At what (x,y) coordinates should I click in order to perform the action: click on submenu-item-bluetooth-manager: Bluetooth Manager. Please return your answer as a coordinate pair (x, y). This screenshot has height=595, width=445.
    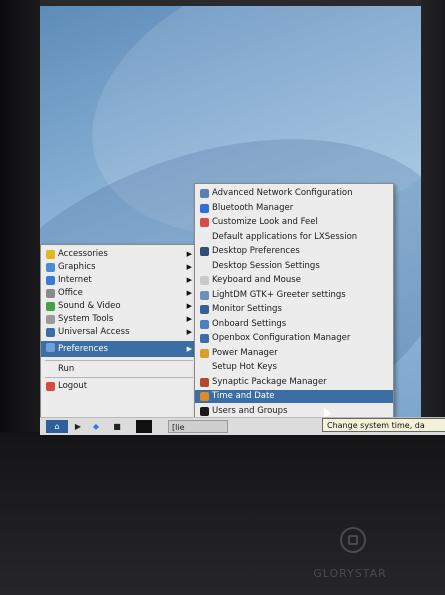
    Looking at the image, I should click on (294, 208).